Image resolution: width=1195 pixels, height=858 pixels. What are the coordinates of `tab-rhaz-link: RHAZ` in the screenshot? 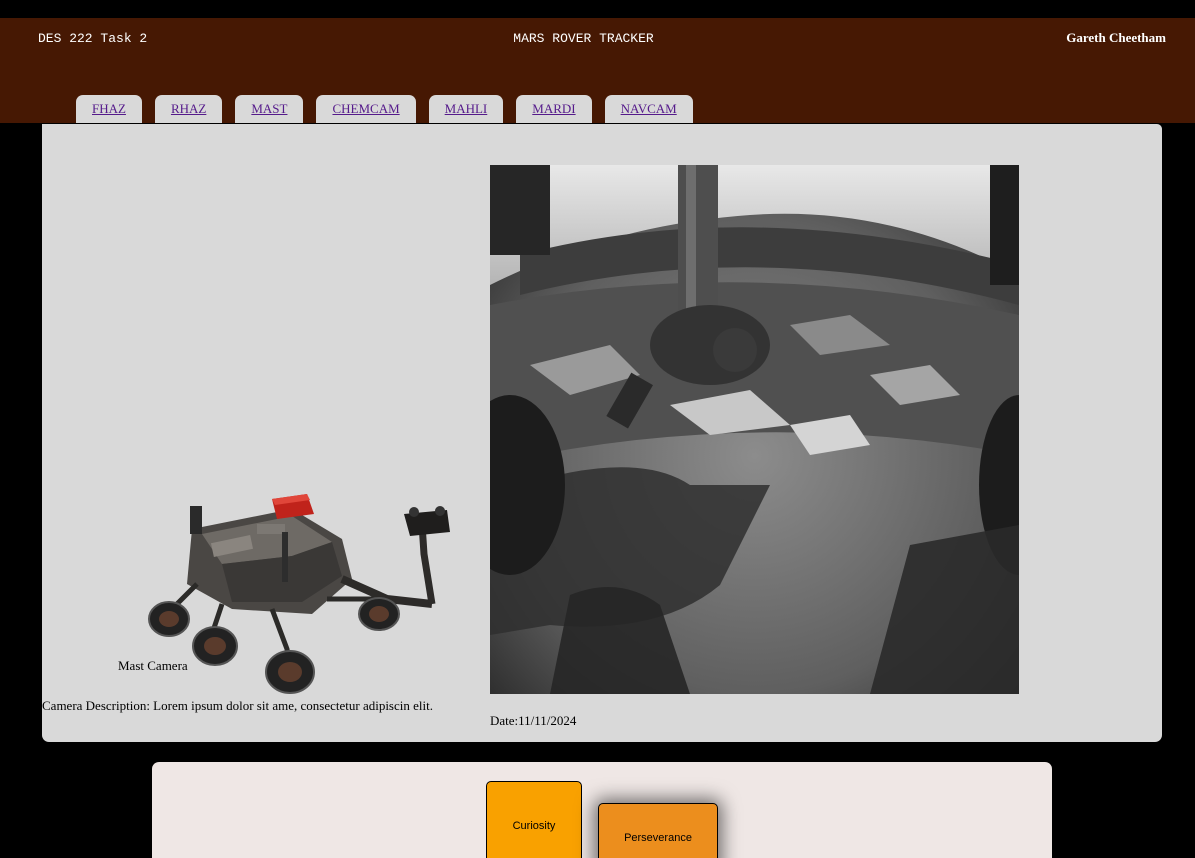 It's located at (188, 109).